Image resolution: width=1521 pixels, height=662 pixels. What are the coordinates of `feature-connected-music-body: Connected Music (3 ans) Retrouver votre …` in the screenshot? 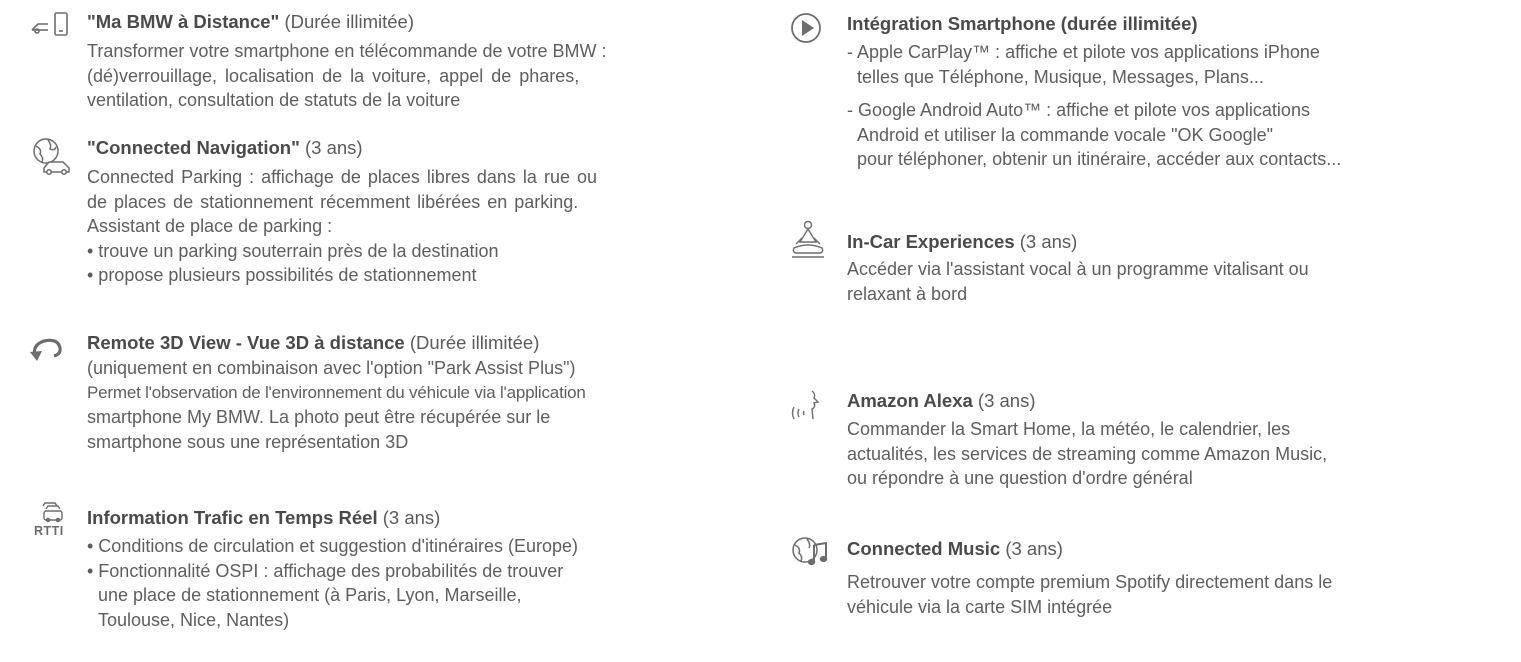 It's located at (1176, 577).